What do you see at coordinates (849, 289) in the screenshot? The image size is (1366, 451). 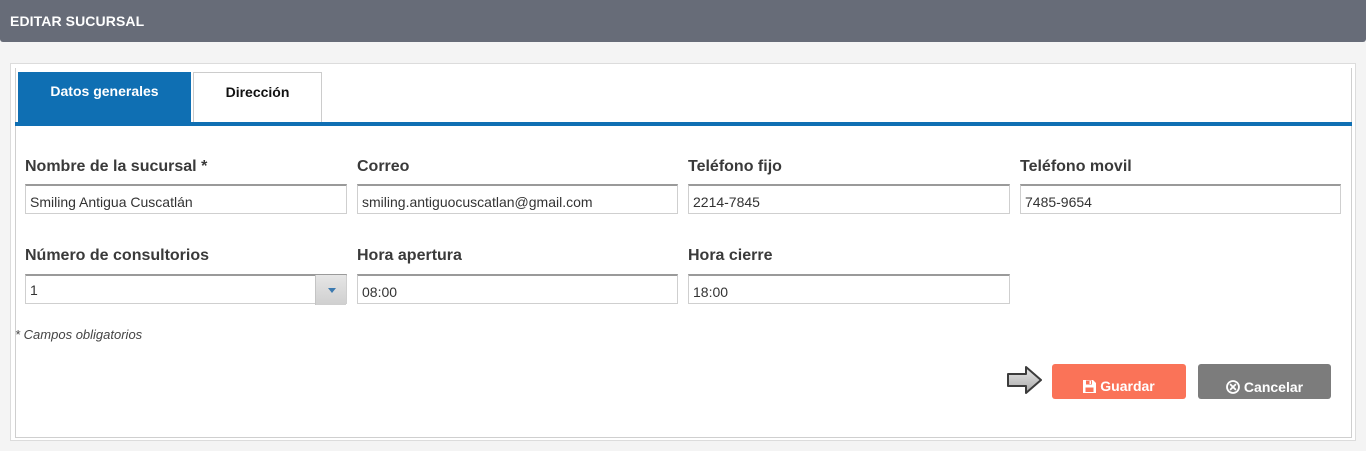 I see `hora-cierre-input` at bounding box center [849, 289].